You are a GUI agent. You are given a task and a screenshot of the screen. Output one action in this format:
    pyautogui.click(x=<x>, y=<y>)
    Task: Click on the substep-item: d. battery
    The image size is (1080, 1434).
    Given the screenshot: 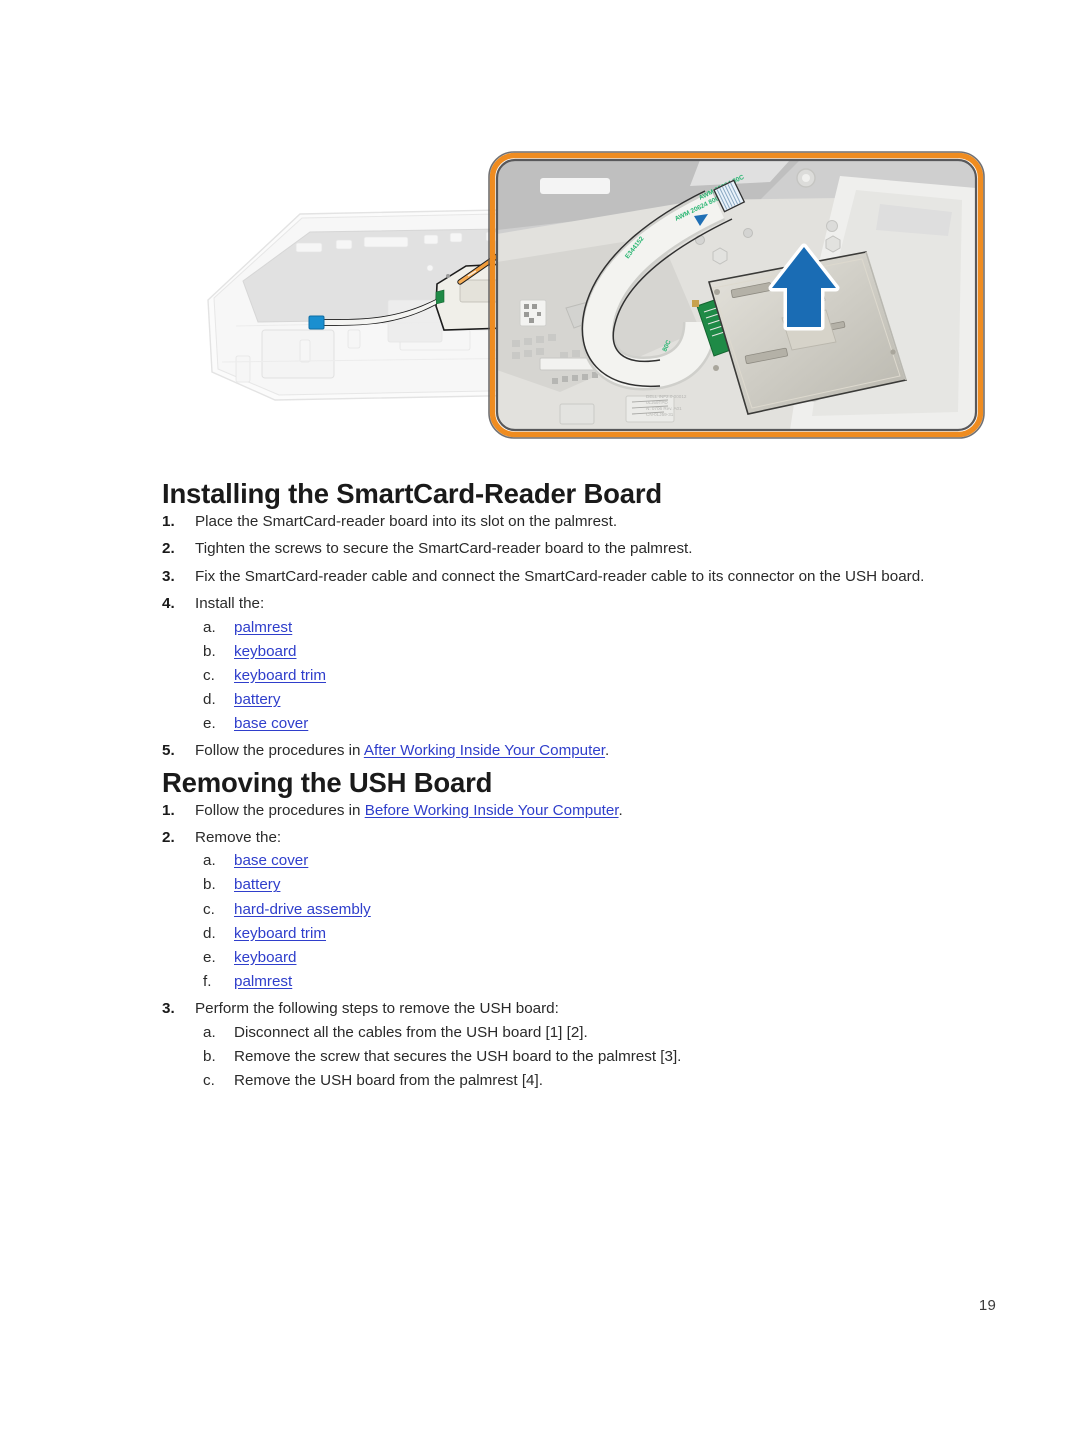 What is the action you would take?
    pyautogui.click(x=578, y=699)
    